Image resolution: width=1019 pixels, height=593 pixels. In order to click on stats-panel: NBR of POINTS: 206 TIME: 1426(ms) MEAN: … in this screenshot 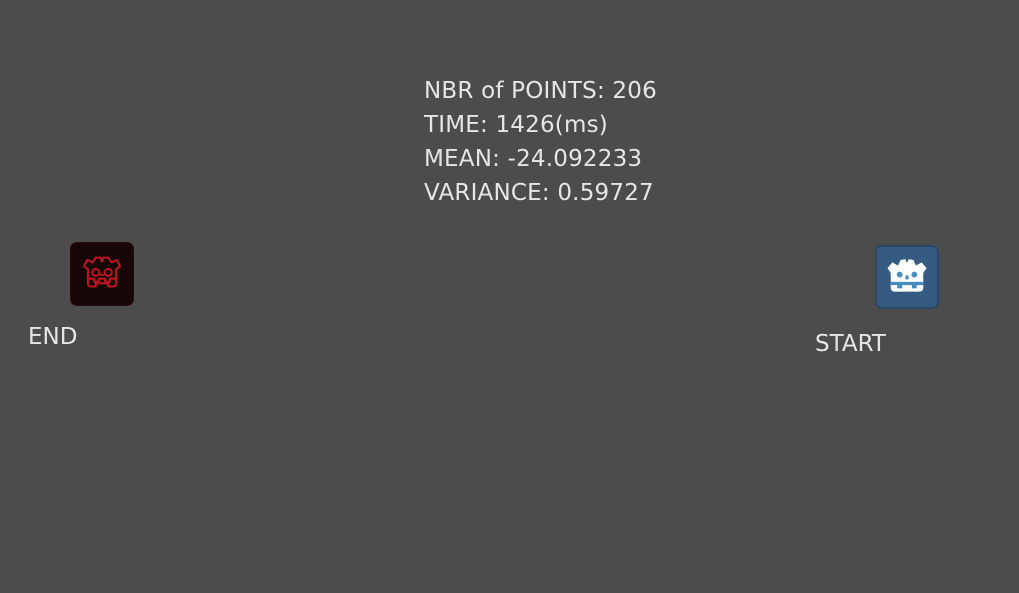, I will do `click(540, 142)`.